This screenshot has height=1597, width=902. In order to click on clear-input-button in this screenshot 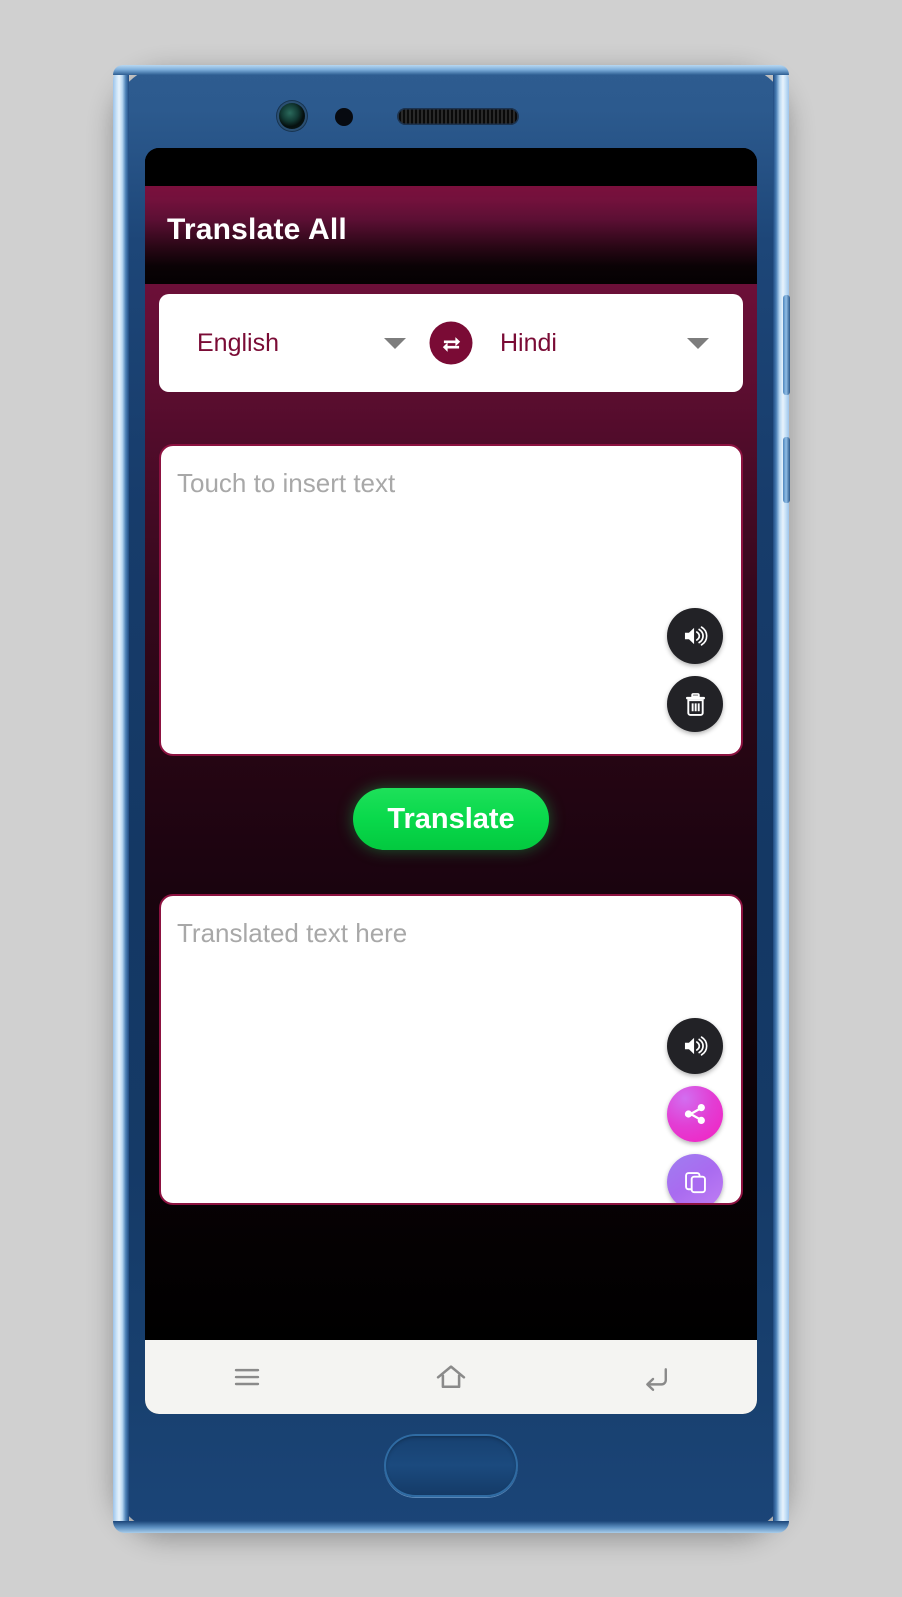, I will do `click(695, 704)`.